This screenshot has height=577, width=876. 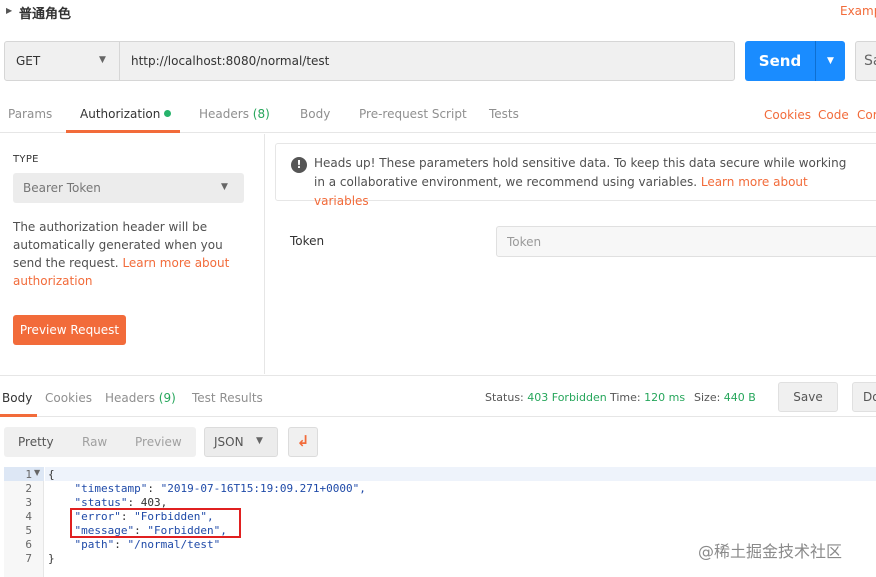 What do you see at coordinates (62, 188) in the screenshot?
I see `auth-type-value: Bearer Token` at bounding box center [62, 188].